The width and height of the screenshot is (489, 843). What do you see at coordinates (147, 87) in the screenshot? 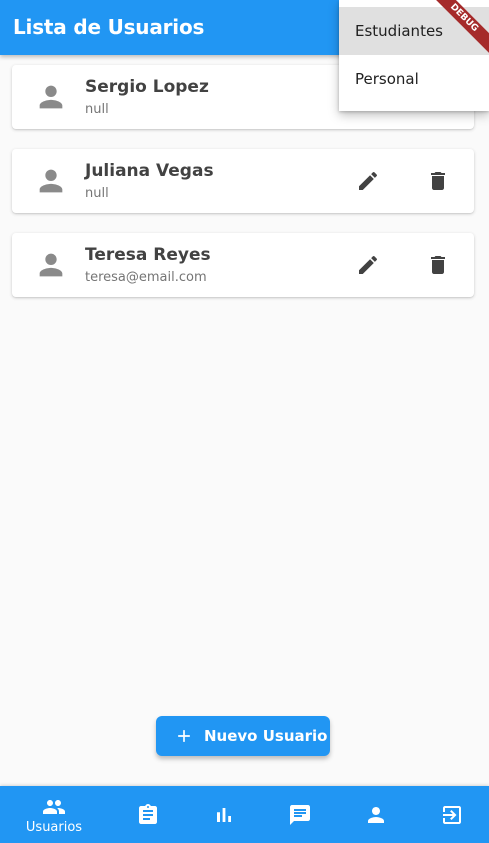
I see `user-name: Sergio Lopez` at bounding box center [147, 87].